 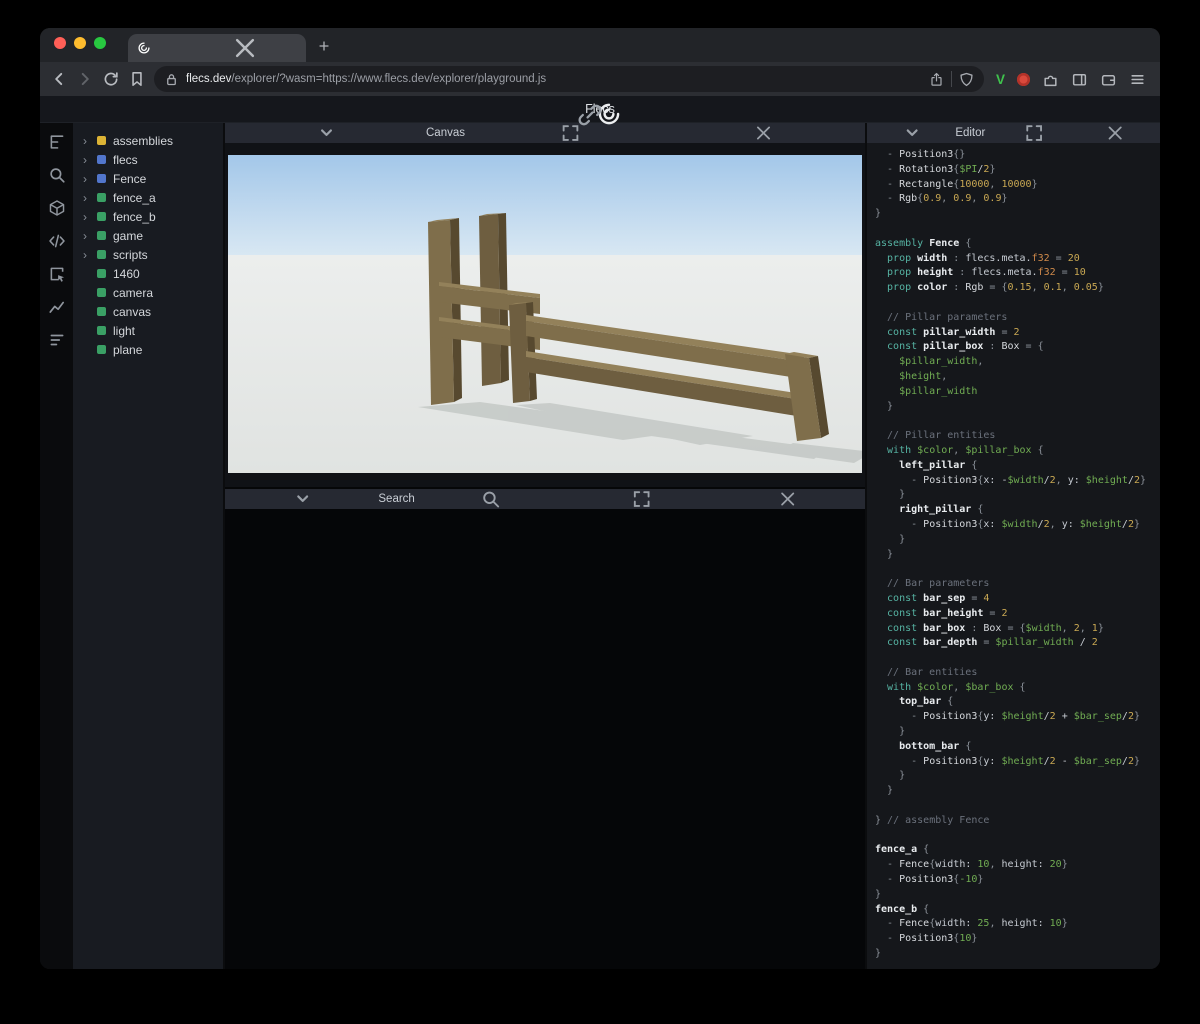 I want to click on close-panel-icon, so click(x=787, y=499).